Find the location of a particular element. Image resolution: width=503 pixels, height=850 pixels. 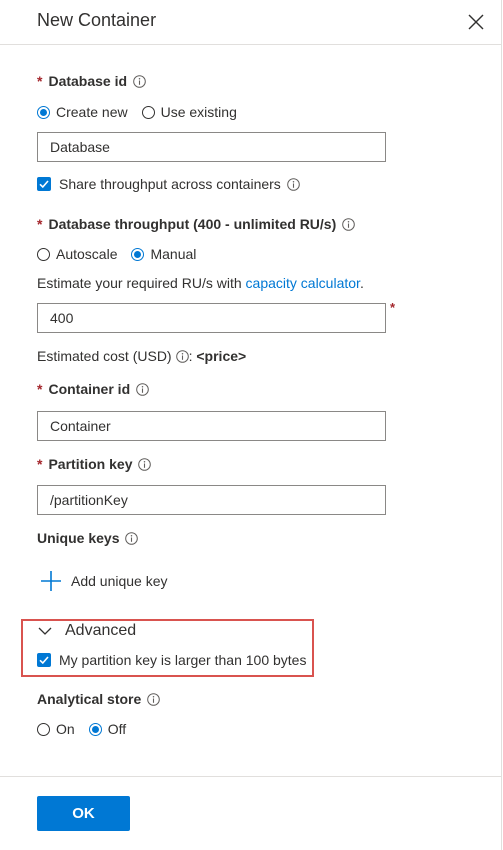

radio-create-new: Create new is located at coordinates (82, 112).